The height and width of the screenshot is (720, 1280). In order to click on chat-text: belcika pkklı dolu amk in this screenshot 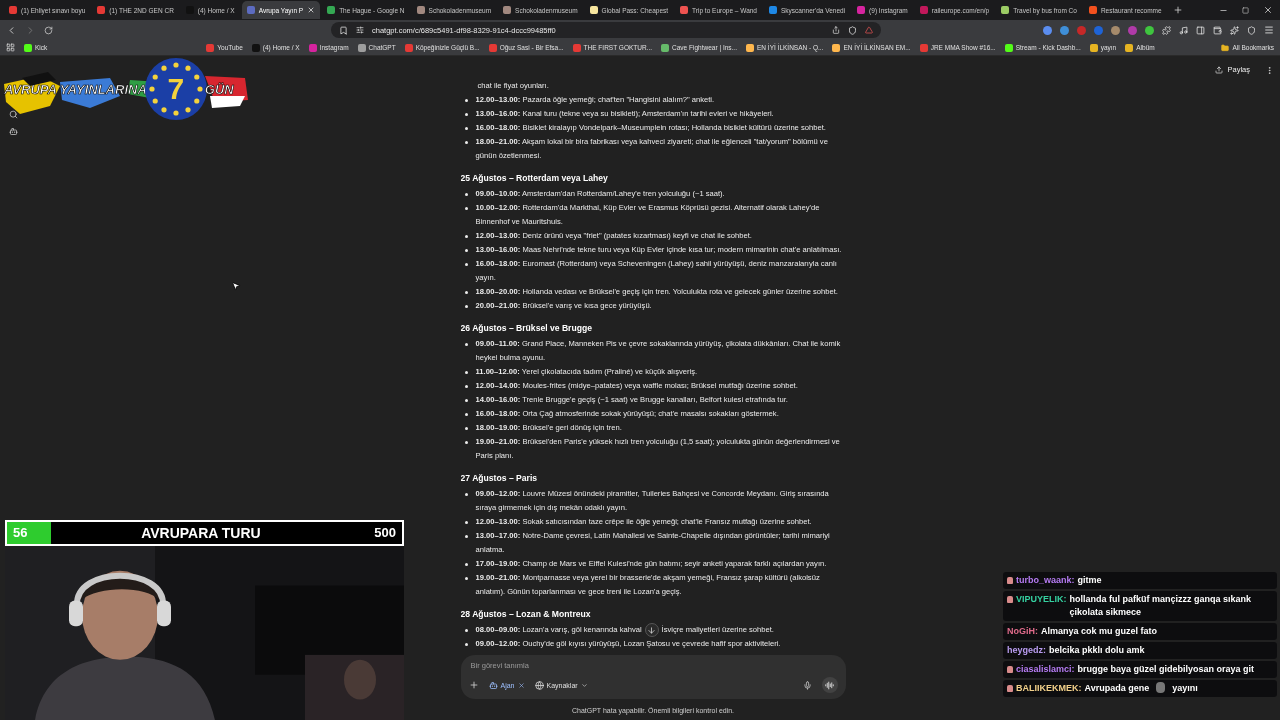, I will do `click(1097, 650)`.